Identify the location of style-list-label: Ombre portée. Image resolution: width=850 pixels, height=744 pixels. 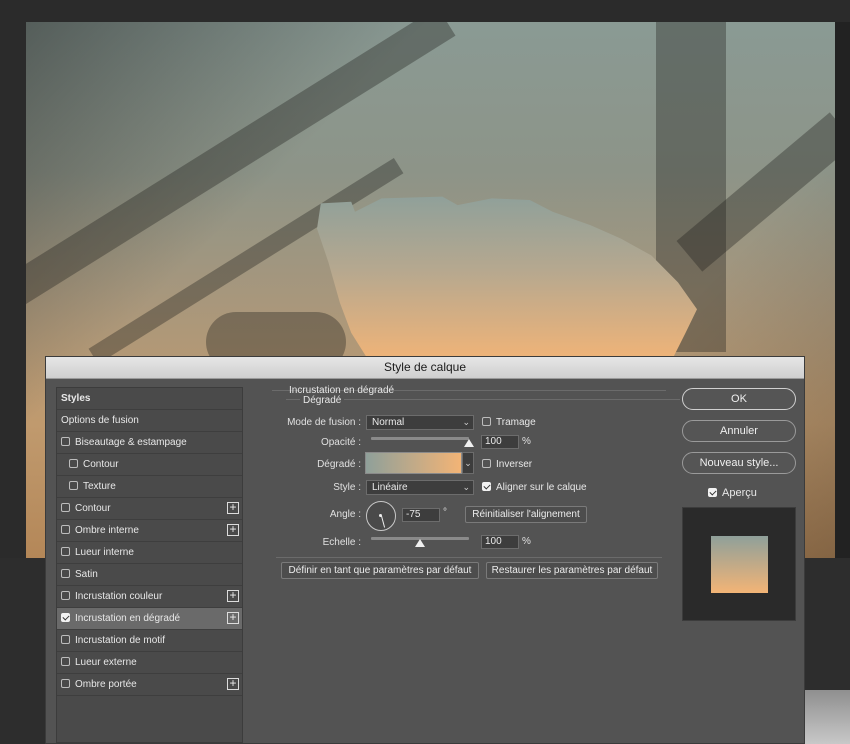
(106, 684).